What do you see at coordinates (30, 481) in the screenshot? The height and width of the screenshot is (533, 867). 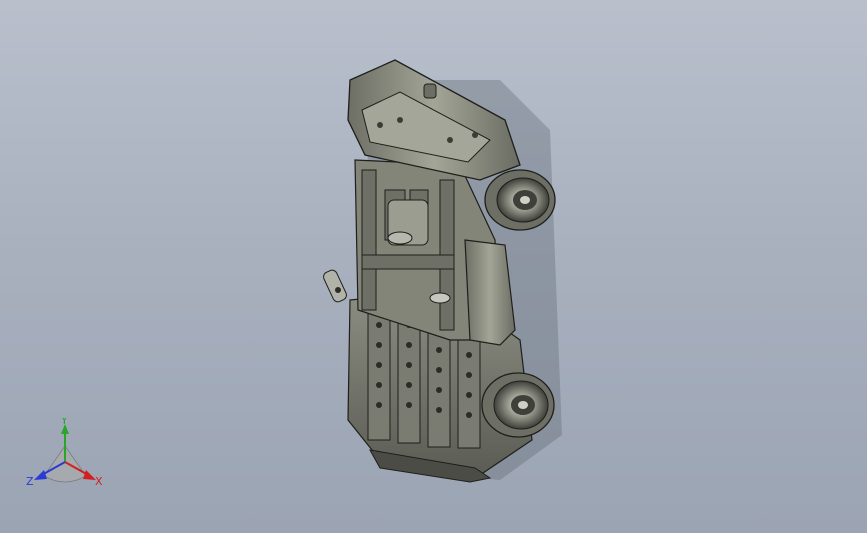 I see `z-axis-label: Z` at bounding box center [30, 481].